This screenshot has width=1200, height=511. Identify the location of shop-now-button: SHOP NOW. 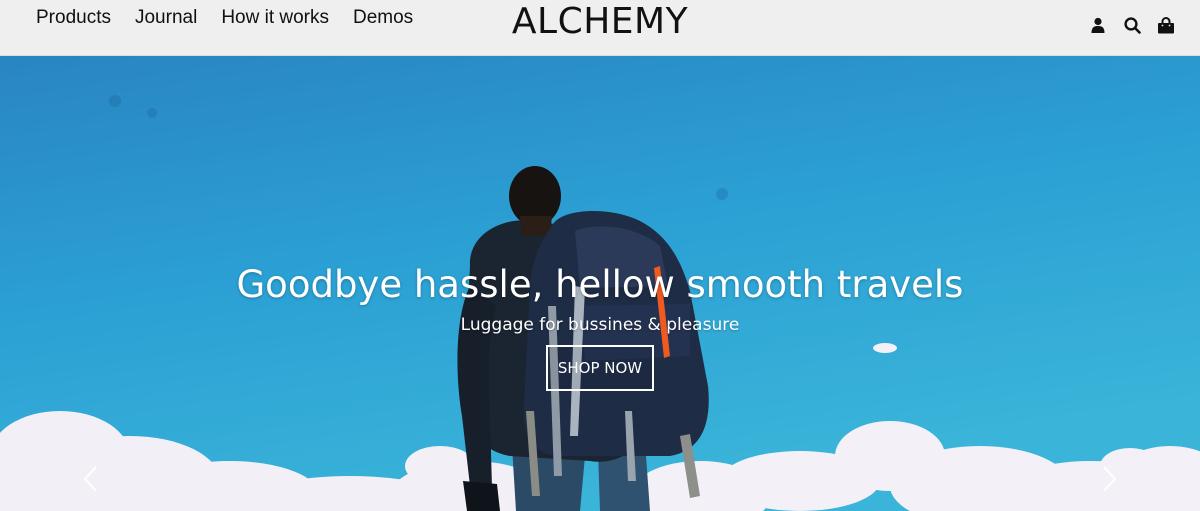
(600, 368).